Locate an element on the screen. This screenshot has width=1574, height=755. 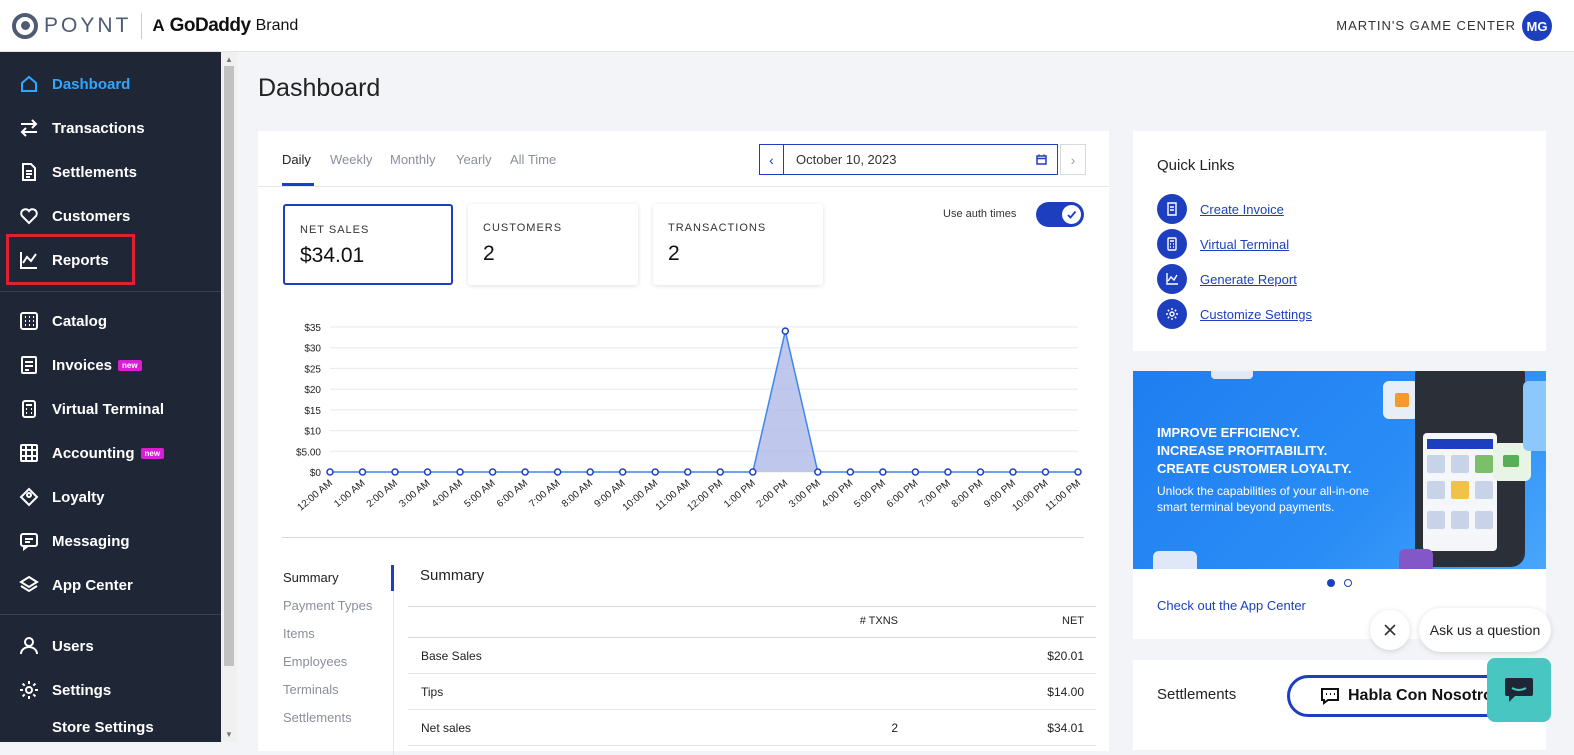
summary-nav-summary: Summary is located at coordinates (311, 577).